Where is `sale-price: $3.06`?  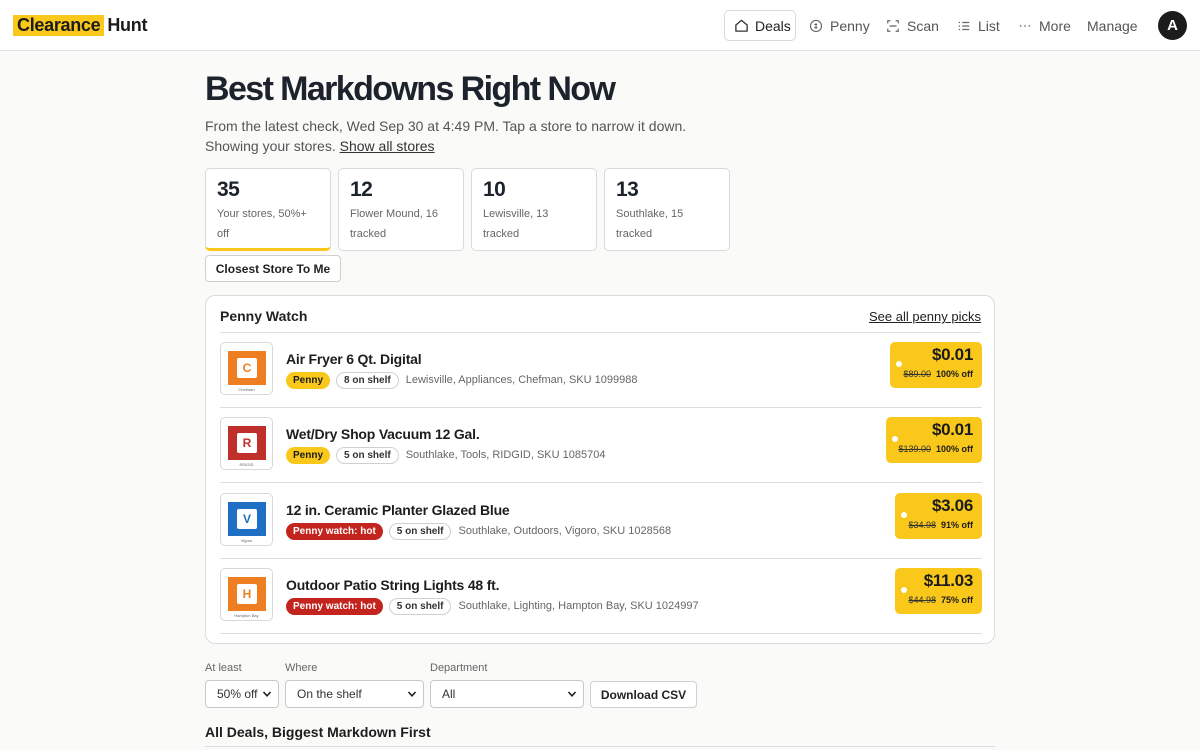 sale-price: $3.06 is located at coordinates (952, 505).